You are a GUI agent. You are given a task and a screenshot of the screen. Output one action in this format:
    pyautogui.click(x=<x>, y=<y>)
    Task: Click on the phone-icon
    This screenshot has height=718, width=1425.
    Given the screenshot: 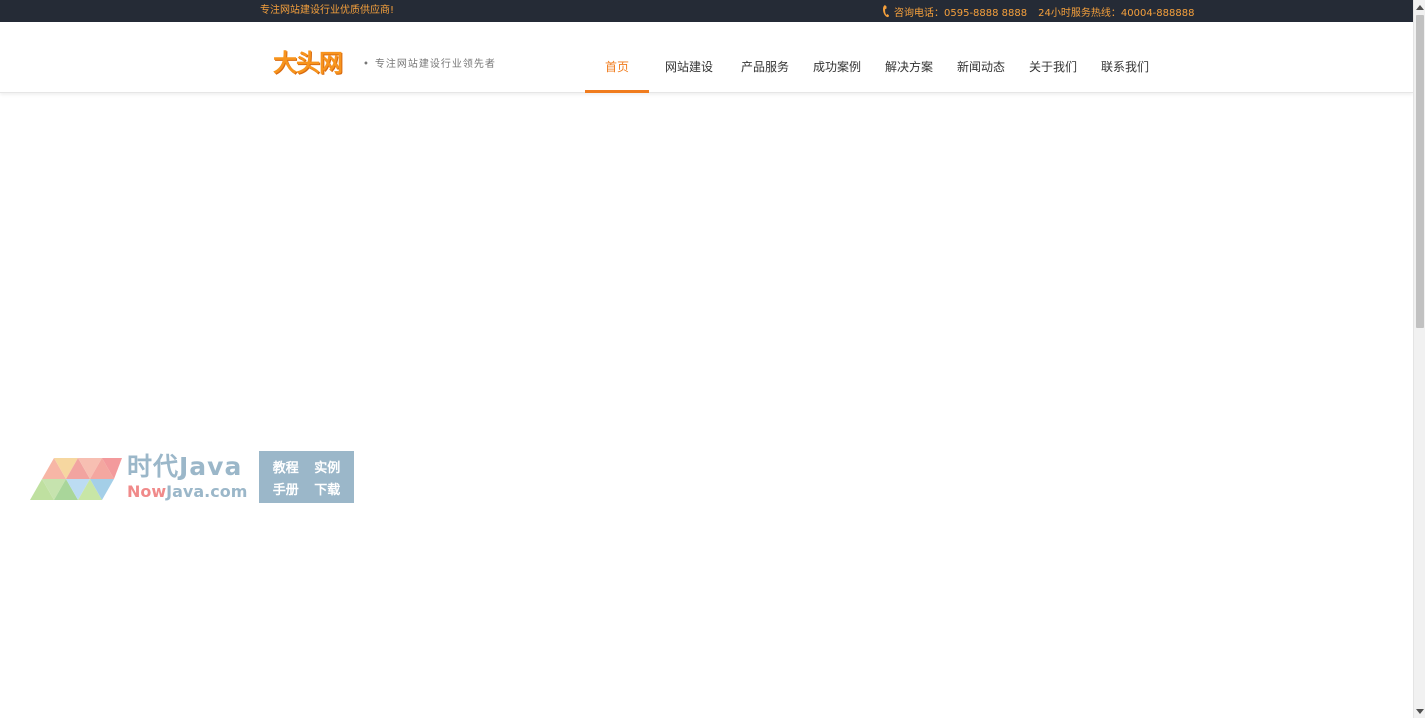 What is the action you would take?
    pyautogui.click(x=887, y=11)
    